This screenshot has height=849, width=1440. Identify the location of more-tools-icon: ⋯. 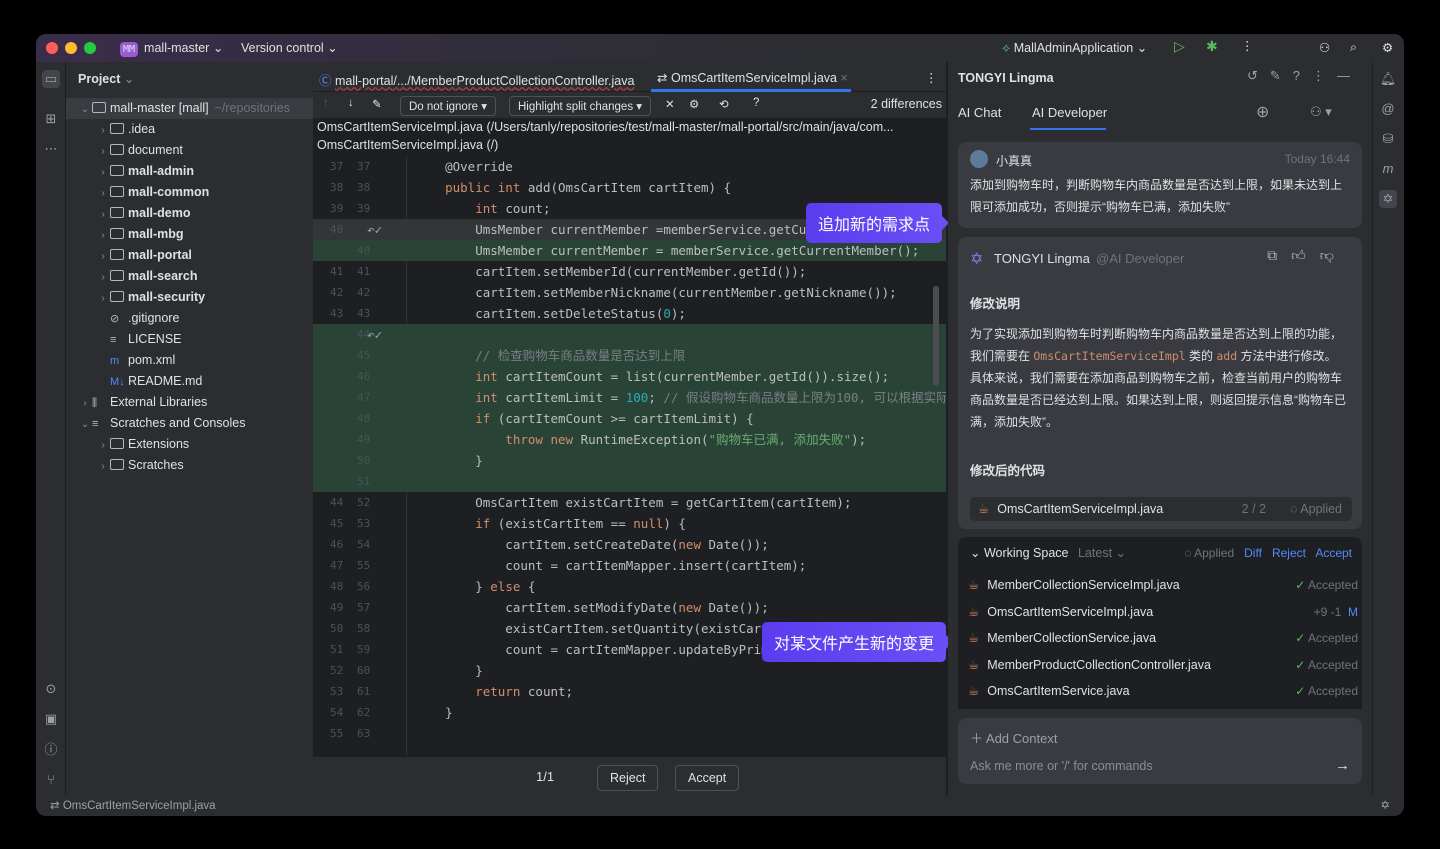
(51, 149).